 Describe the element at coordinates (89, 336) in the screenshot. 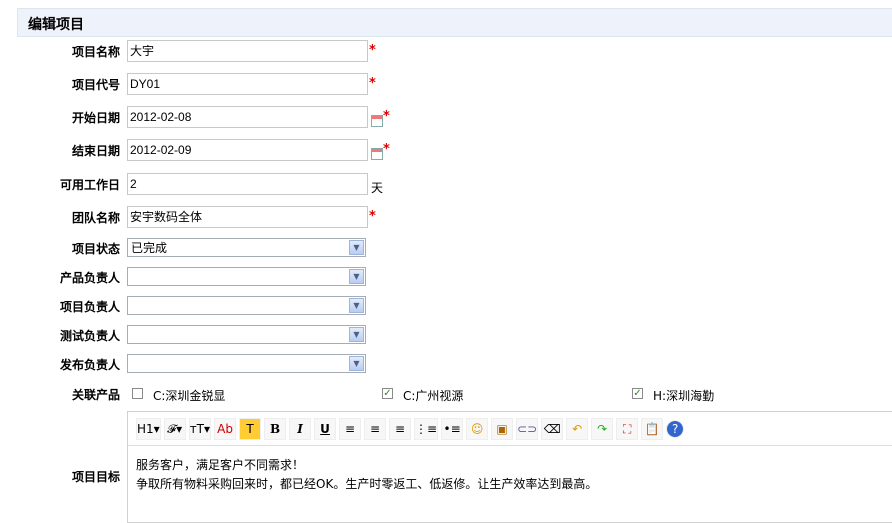

I see `label-test-owner: 测试负责人` at that location.